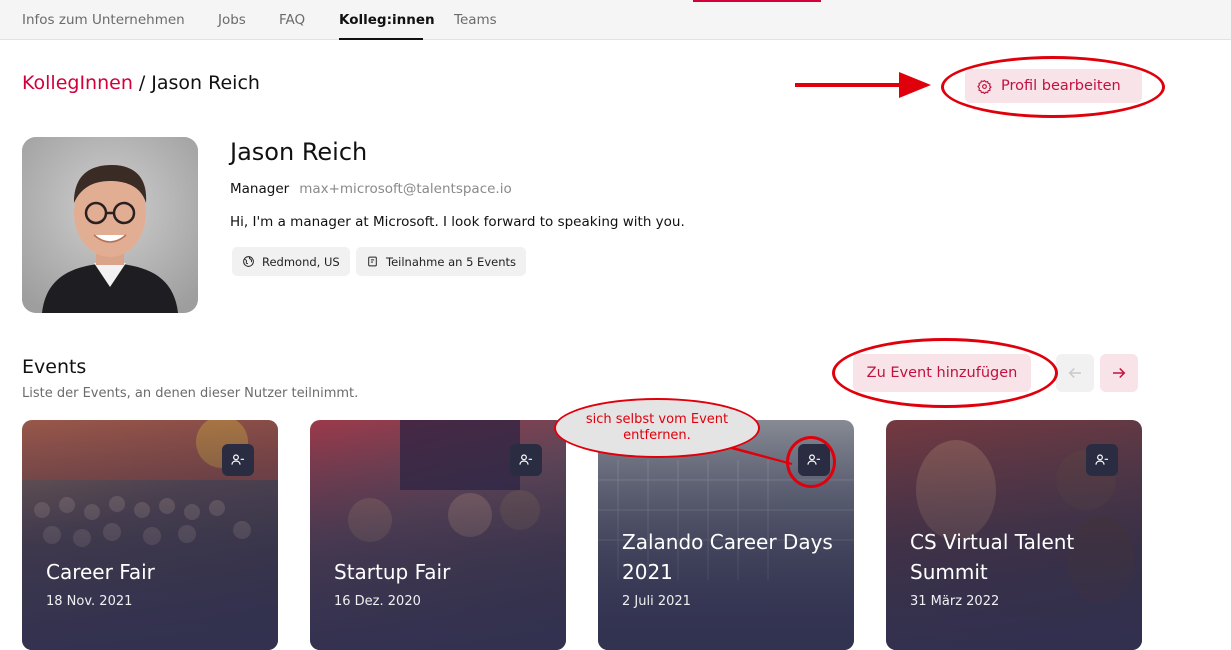 The height and width of the screenshot is (650, 1231). I want to click on tab-faq: FAQ, so click(292, 20).